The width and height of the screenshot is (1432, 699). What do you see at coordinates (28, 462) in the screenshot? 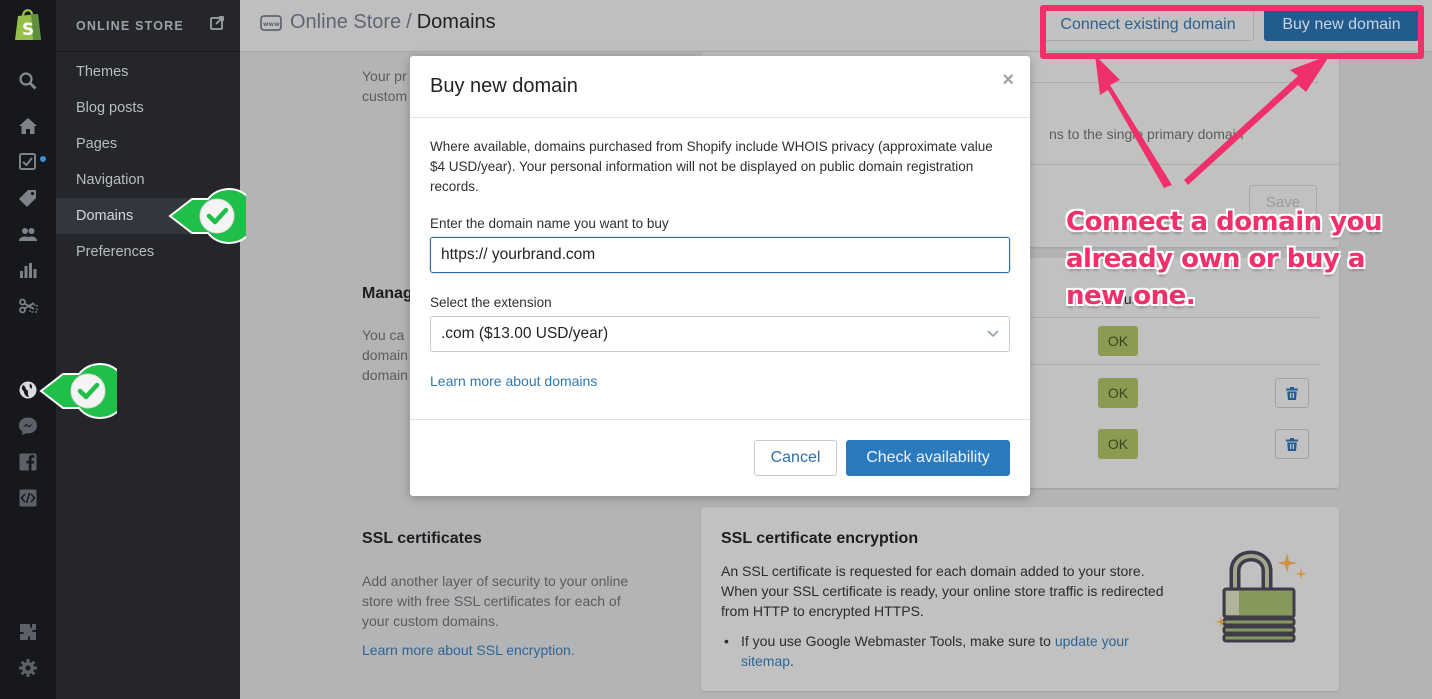
I see `facebook-icon` at bounding box center [28, 462].